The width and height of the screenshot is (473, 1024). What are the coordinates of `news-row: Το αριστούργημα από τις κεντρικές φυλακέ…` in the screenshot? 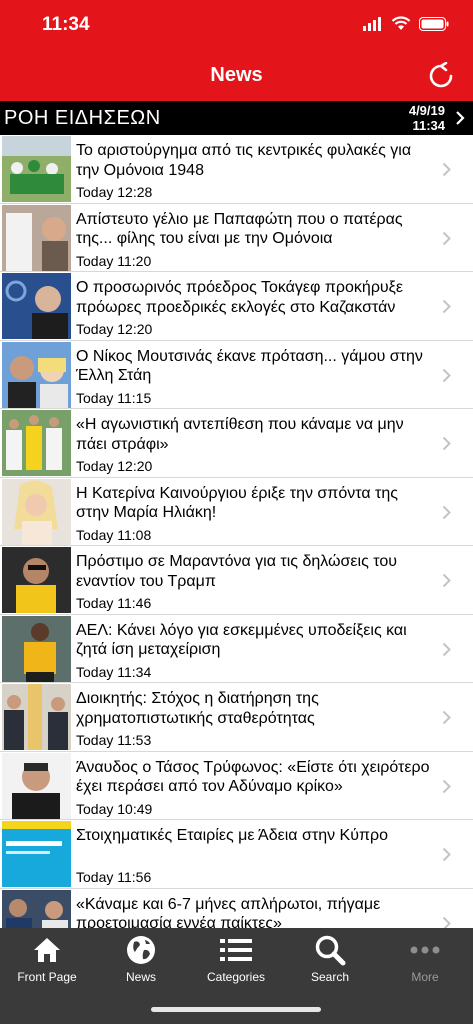 It's located at (236, 169).